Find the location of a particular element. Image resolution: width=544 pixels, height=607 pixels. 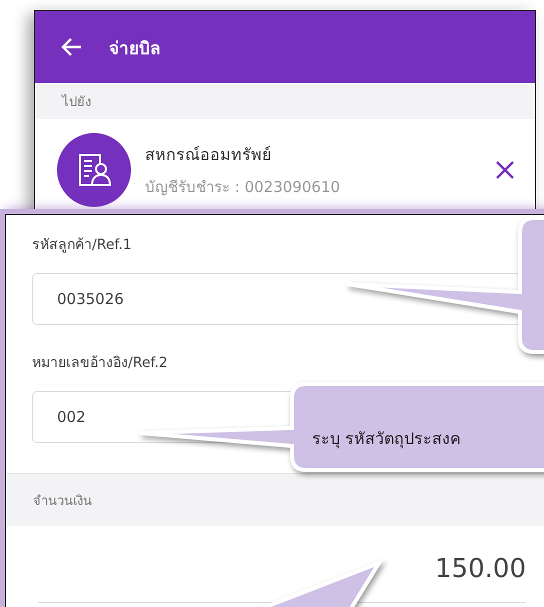

screen-title: จ่ายบิล is located at coordinates (134, 49).